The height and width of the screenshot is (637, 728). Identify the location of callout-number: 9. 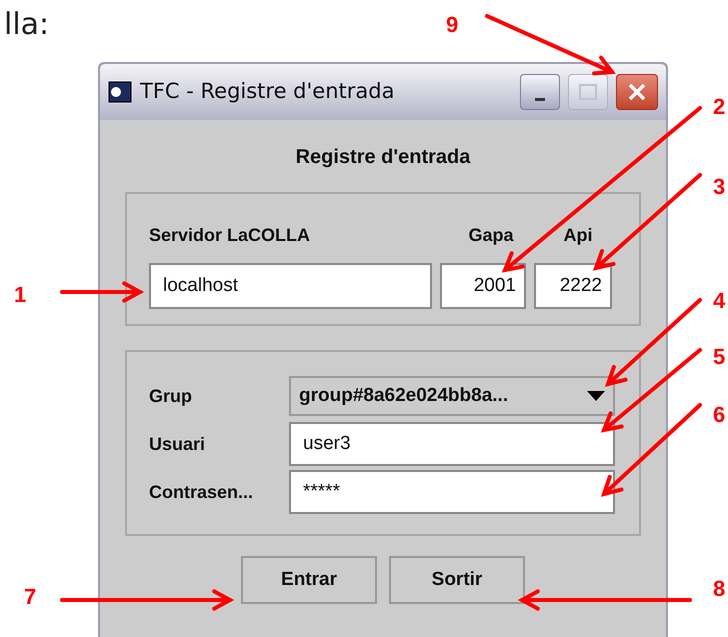
(452, 25).